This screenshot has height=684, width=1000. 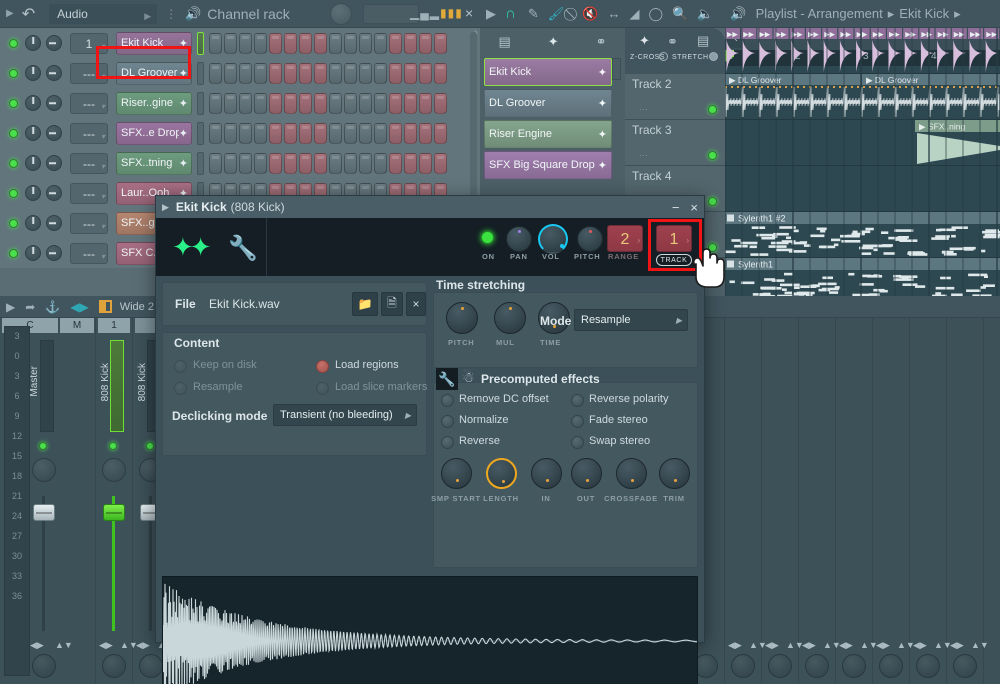 I want to click on anchor-icon: ⚓, so click(x=52, y=307).